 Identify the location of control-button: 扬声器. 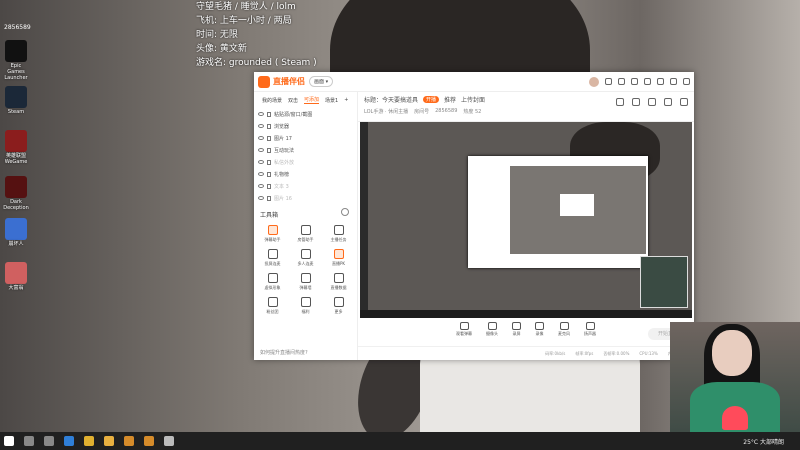
(590, 333).